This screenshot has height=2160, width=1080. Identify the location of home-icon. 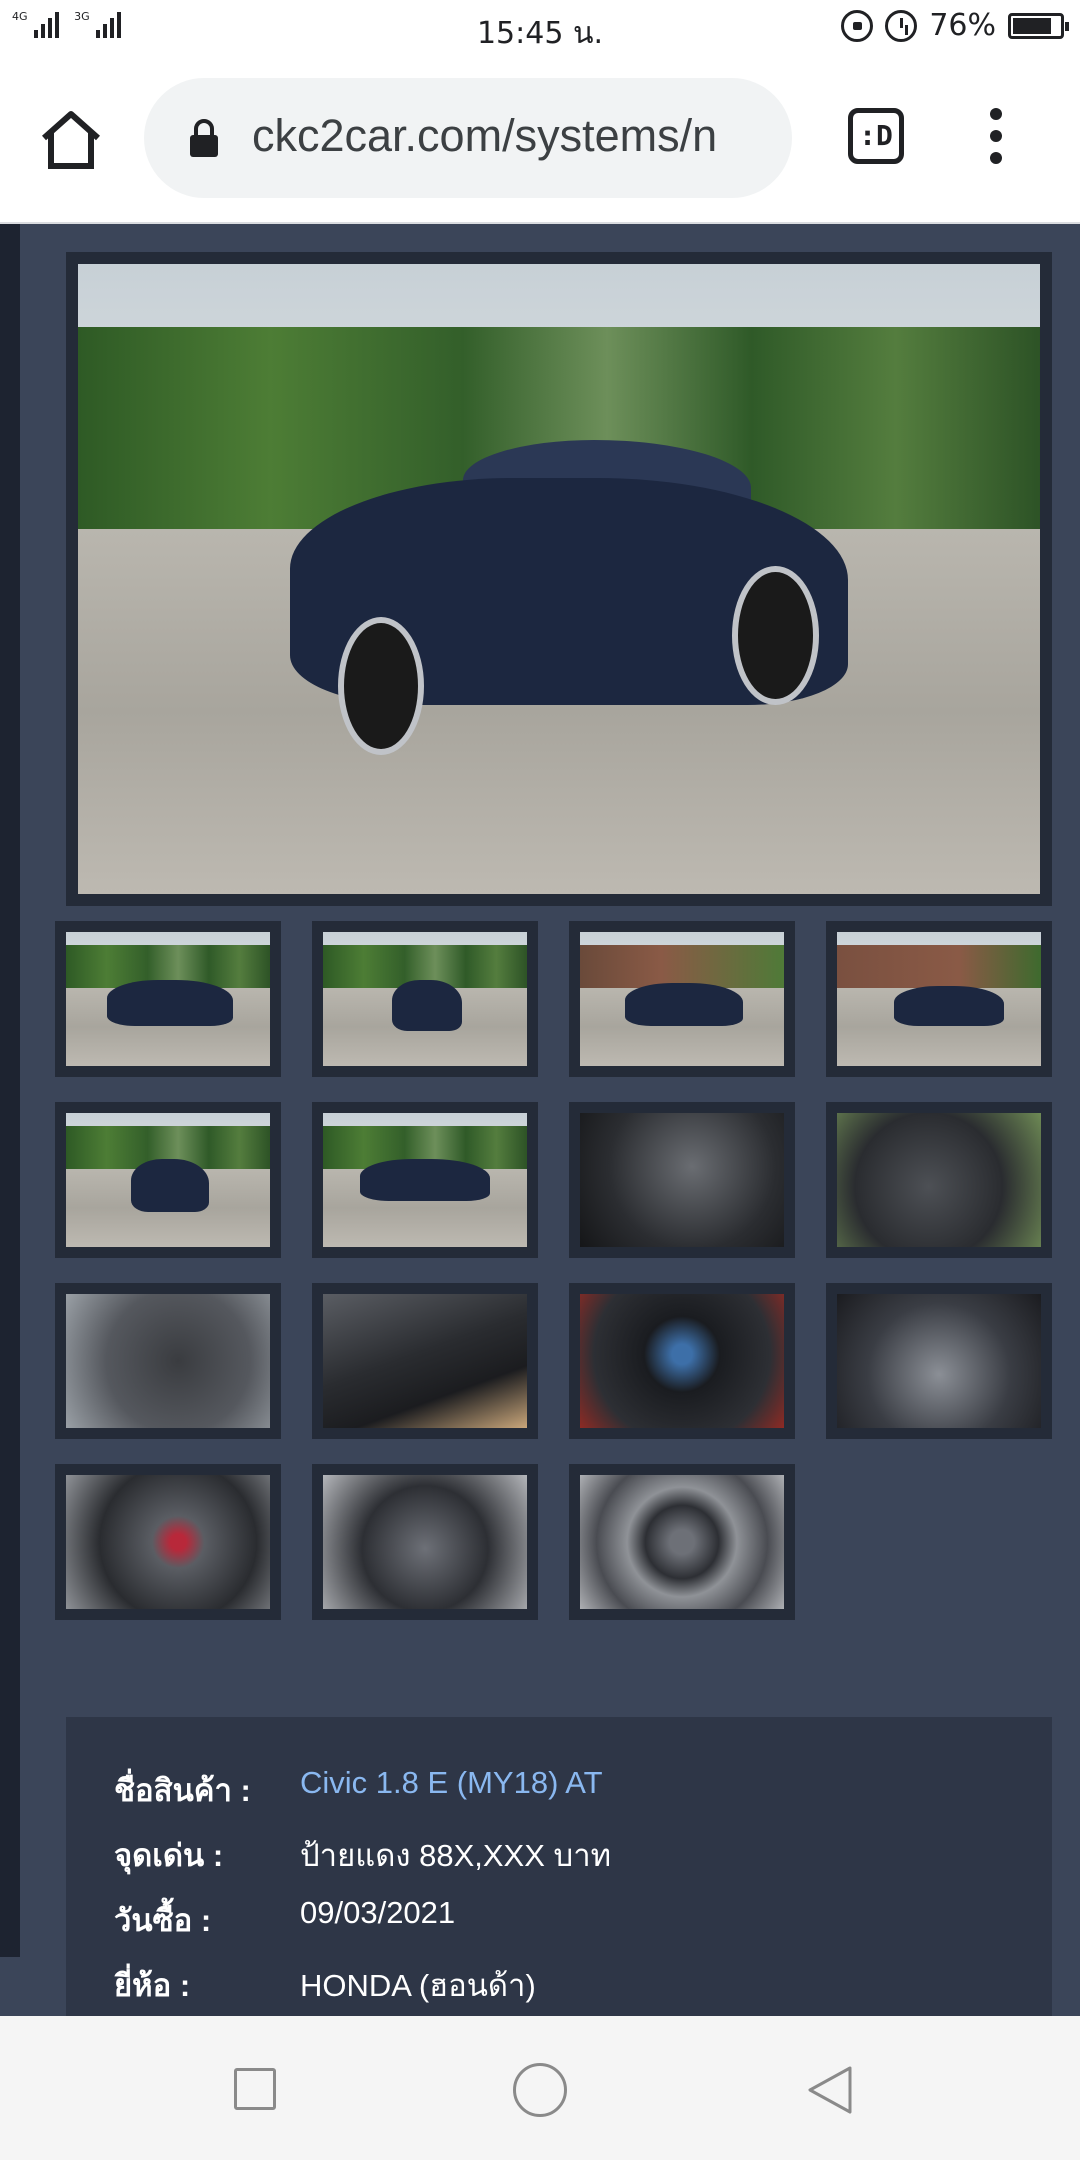
(71, 140).